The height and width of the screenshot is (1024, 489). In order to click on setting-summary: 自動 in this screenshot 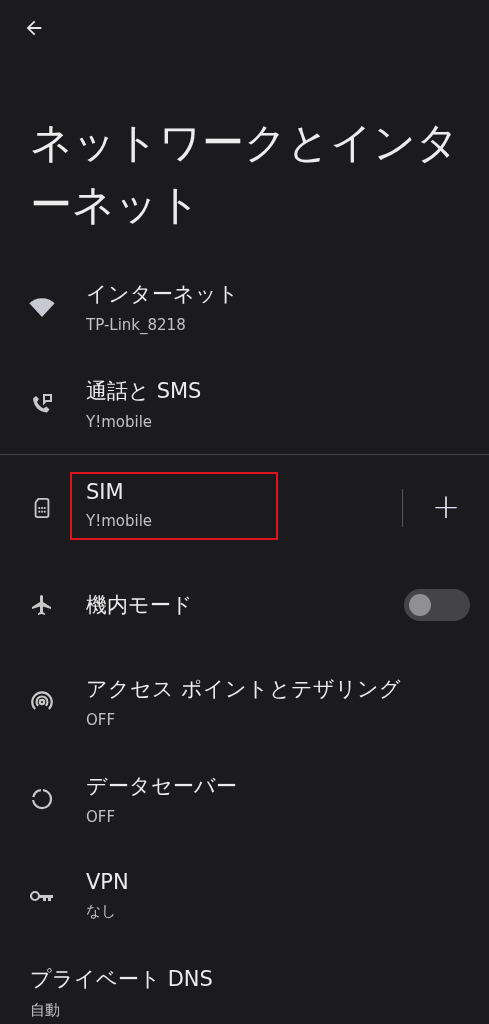, I will do `click(45, 1010)`.